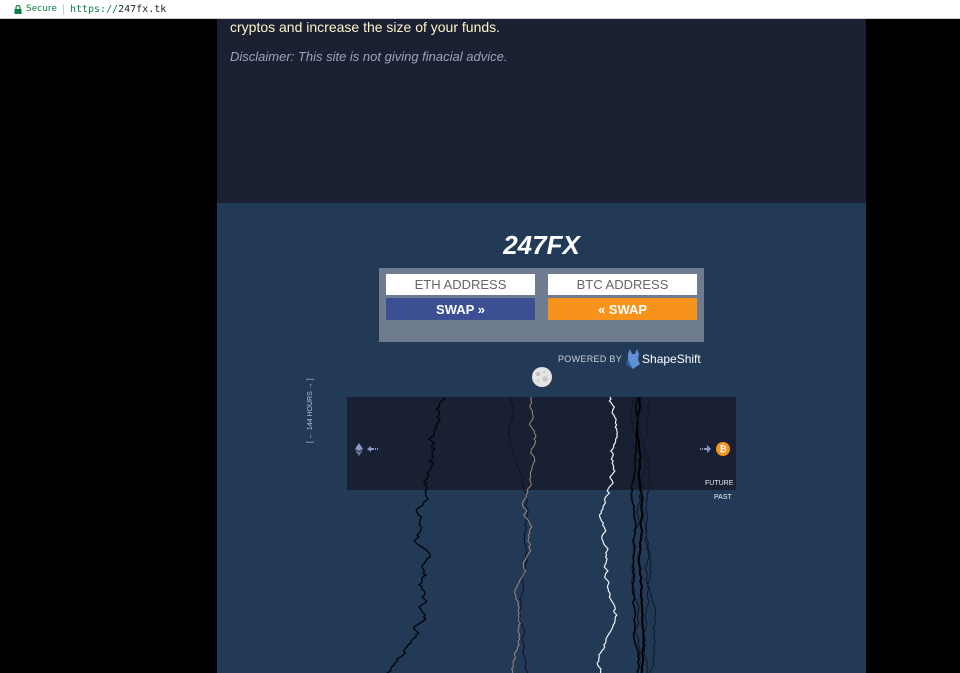 The height and width of the screenshot is (673, 960). What do you see at coordinates (94, 9) in the screenshot?
I see `url-scheme: https://` at bounding box center [94, 9].